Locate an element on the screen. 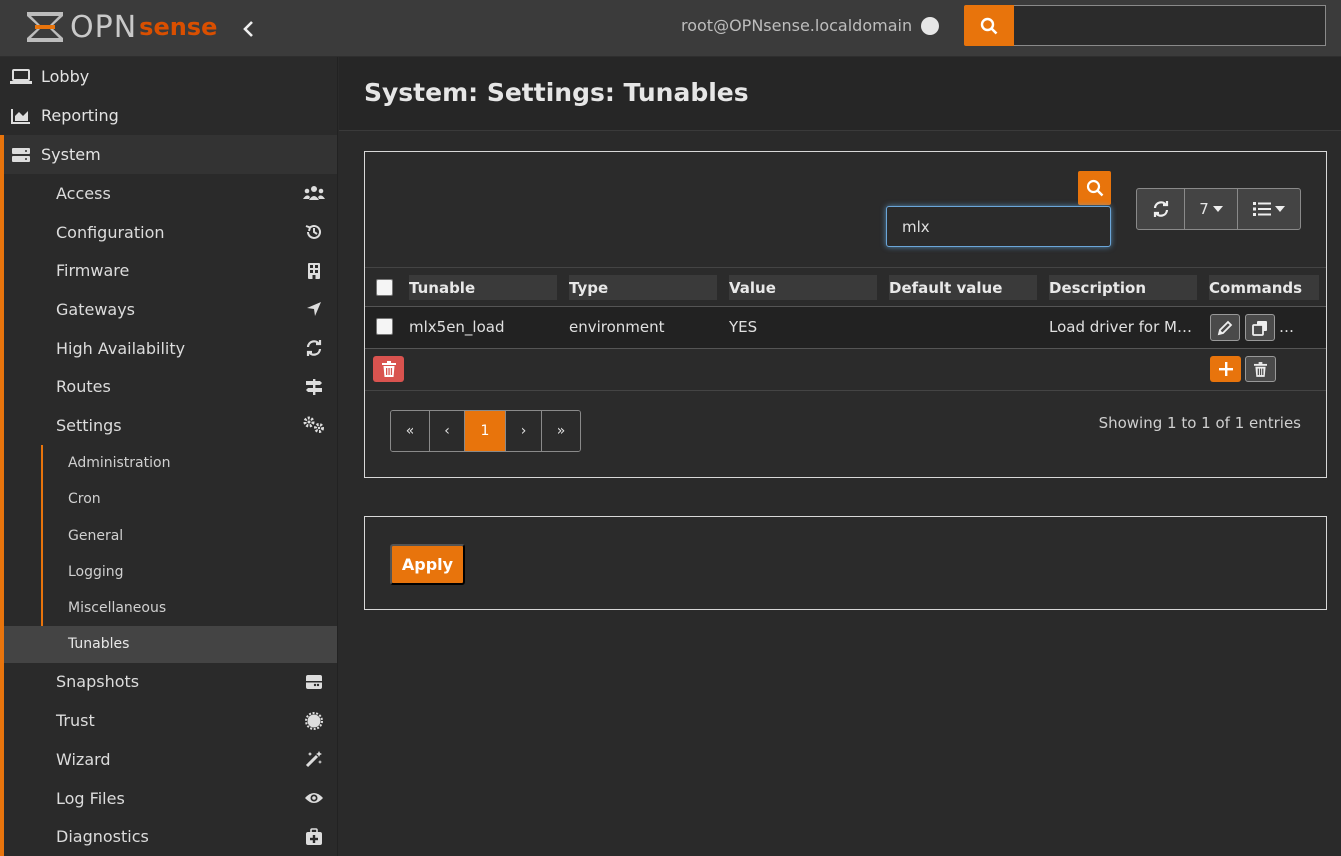 This screenshot has width=1341, height=856. sidebar-subitem-tunables: Tunables is located at coordinates (170, 644).